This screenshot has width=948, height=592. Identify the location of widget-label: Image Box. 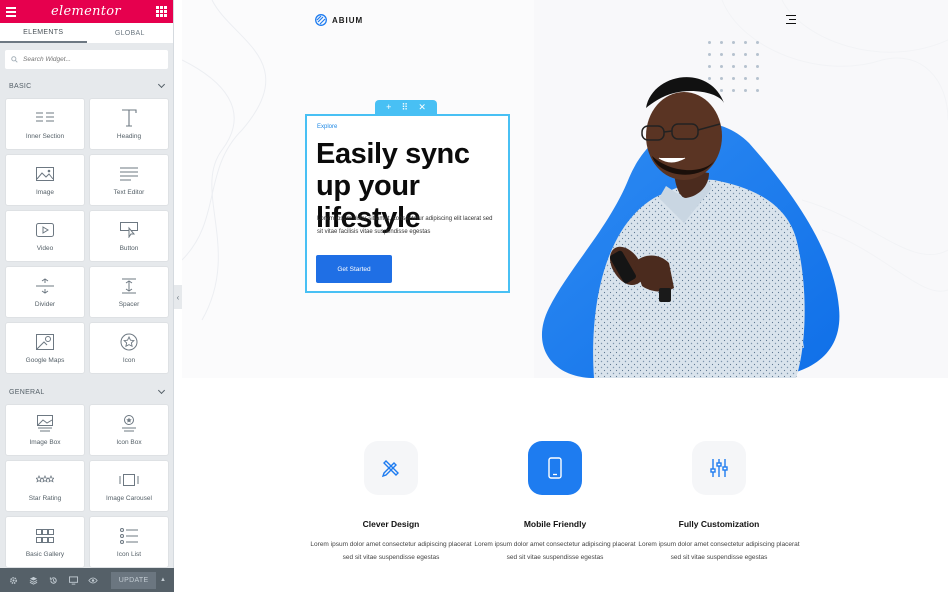
(45, 442).